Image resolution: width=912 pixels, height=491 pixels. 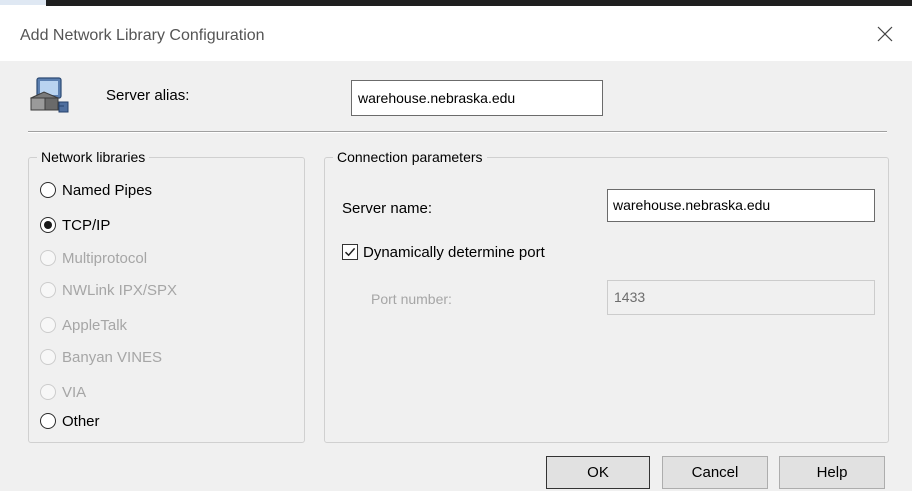 What do you see at coordinates (48, 225) in the screenshot?
I see `radio-checked-icon` at bounding box center [48, 225].